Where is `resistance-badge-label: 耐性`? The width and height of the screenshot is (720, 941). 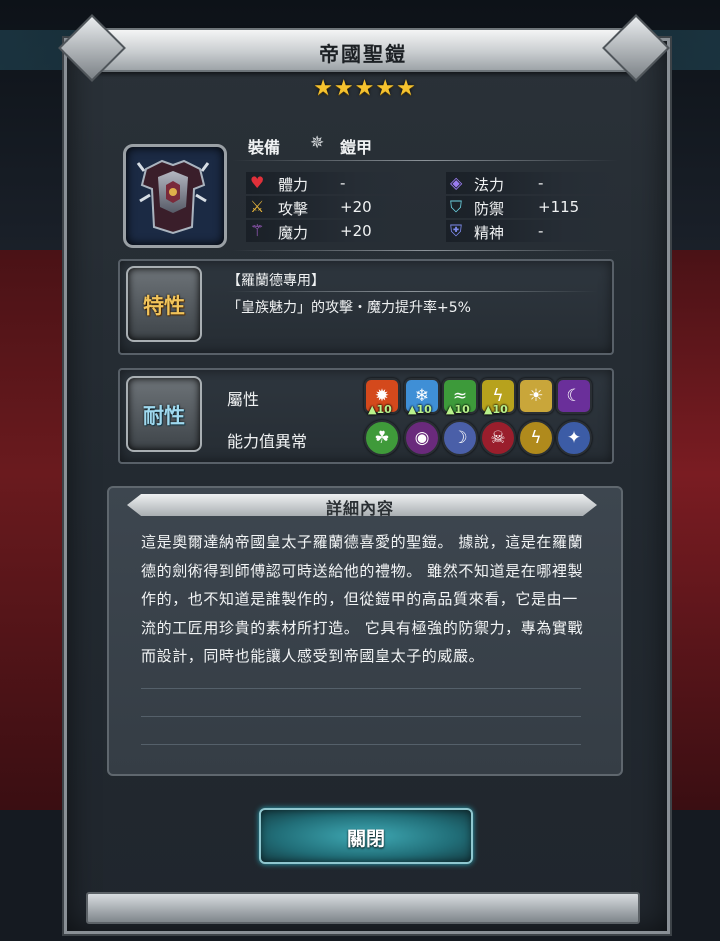
resistance-badge-label: 耐性 is located at coordinates (164, 416).